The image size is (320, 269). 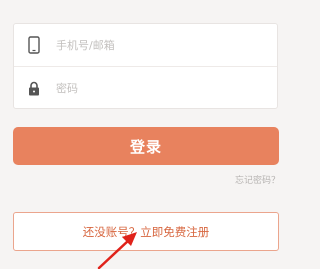 I want to click on annotation-arrow-icon, so click(x=117, y=250).